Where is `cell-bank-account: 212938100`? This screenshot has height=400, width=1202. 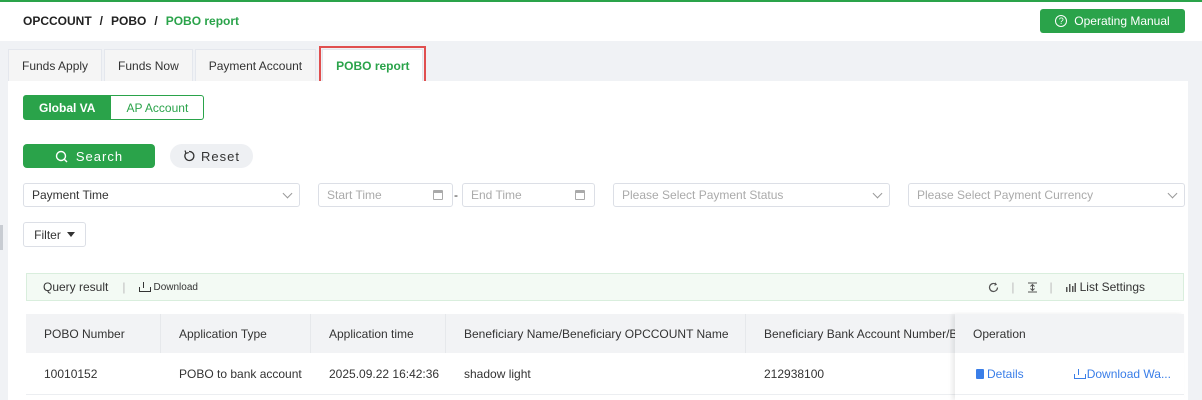
cell-bank-account: 212938100 is located at coordinates (794, 374).